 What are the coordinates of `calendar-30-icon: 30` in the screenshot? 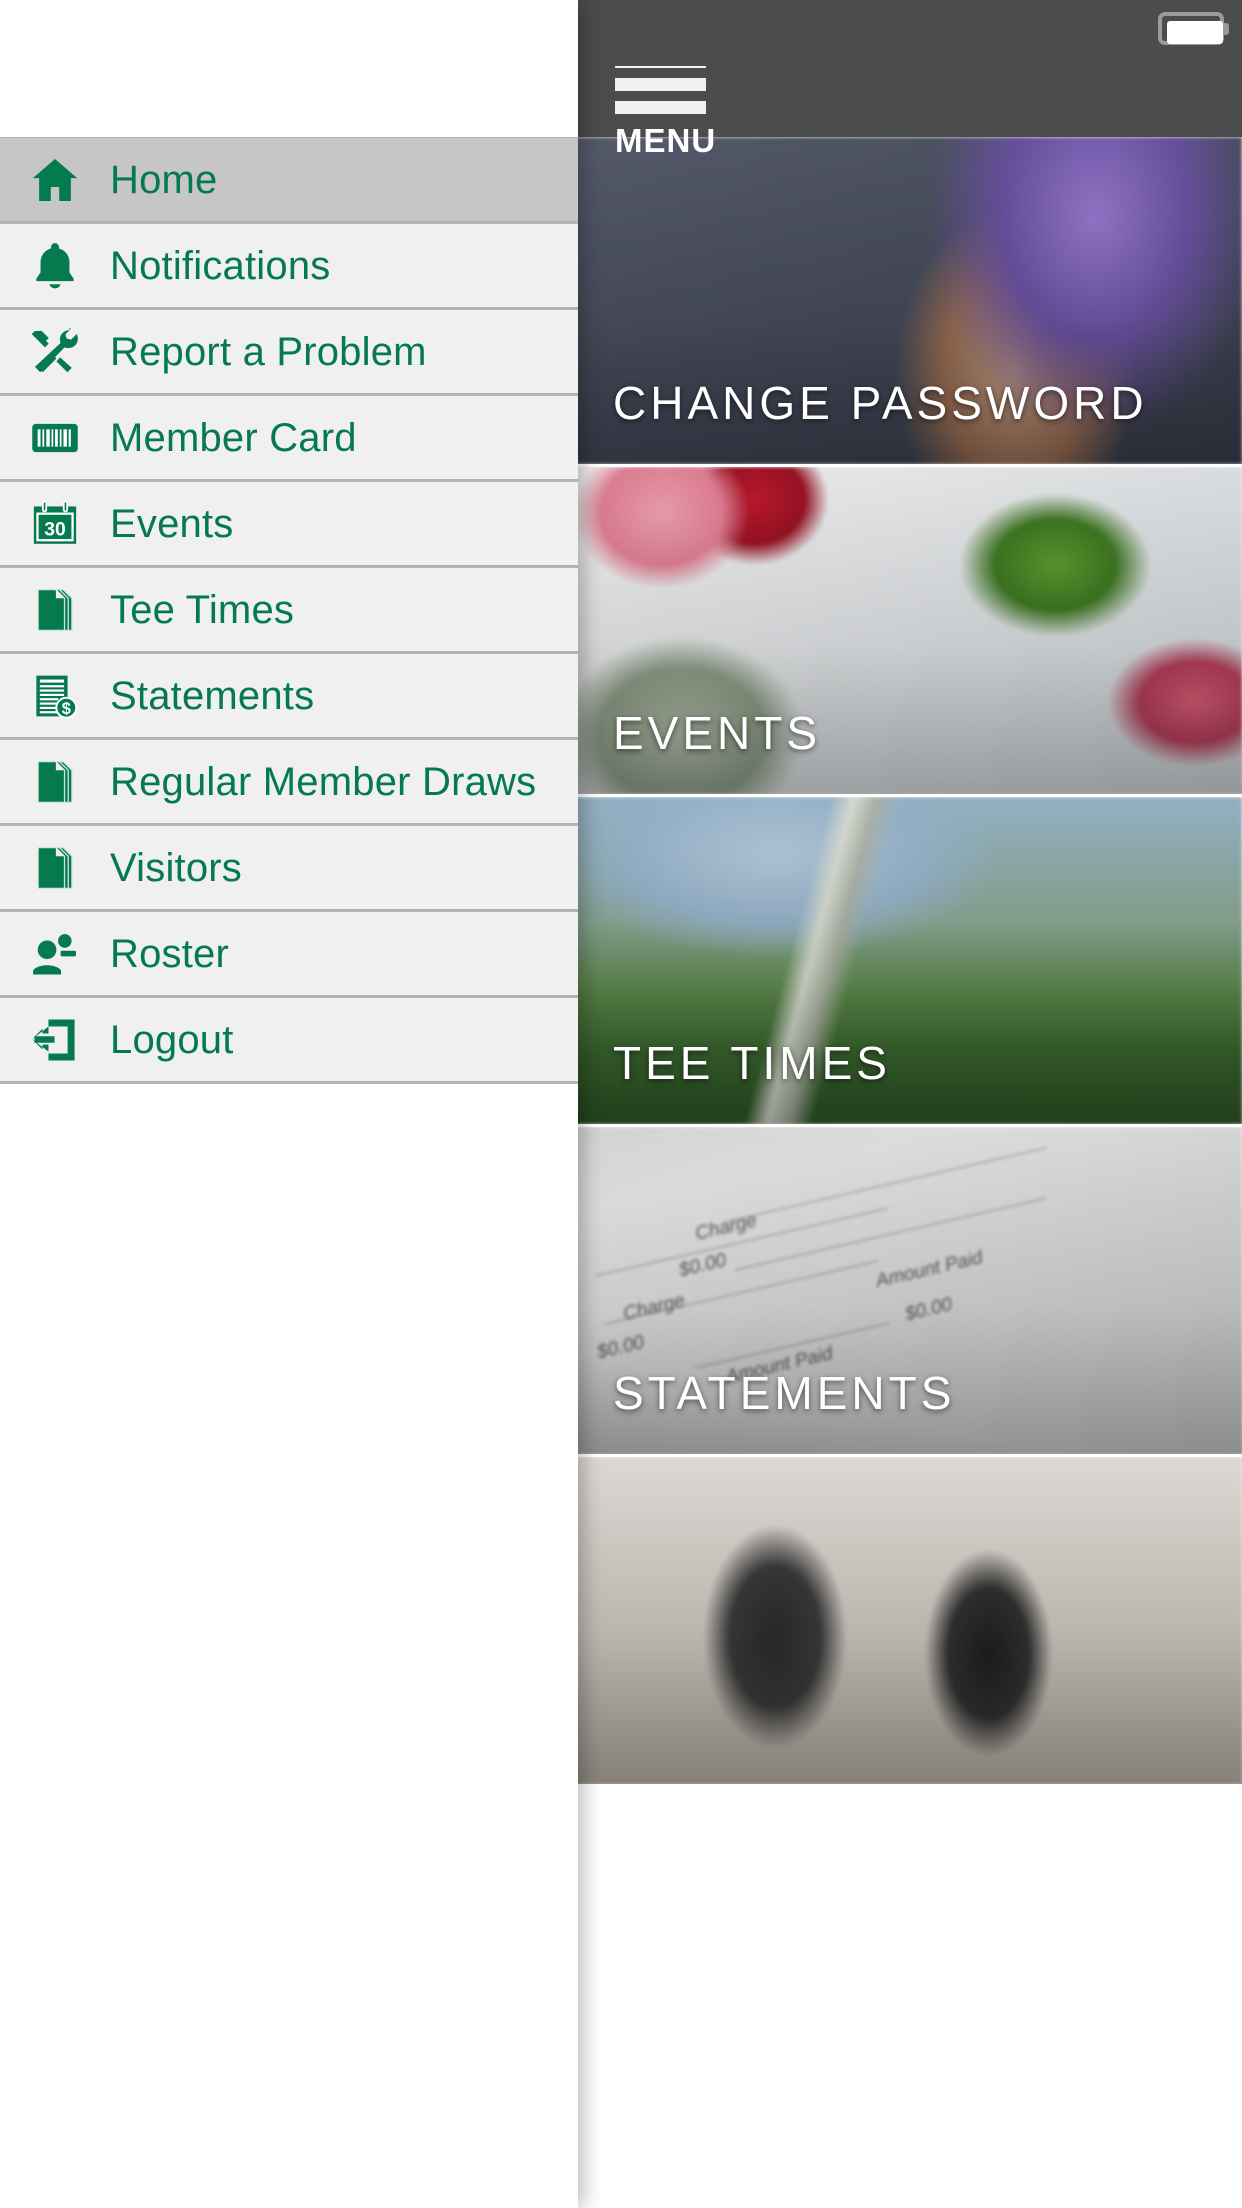 It's located at (55, 524).